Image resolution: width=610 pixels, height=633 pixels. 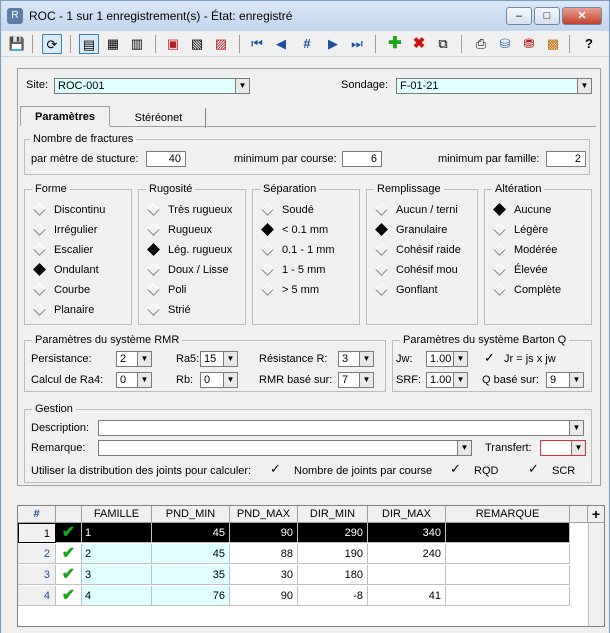 I want to click on transfert-select: ▼, so click(x=563, y=448).